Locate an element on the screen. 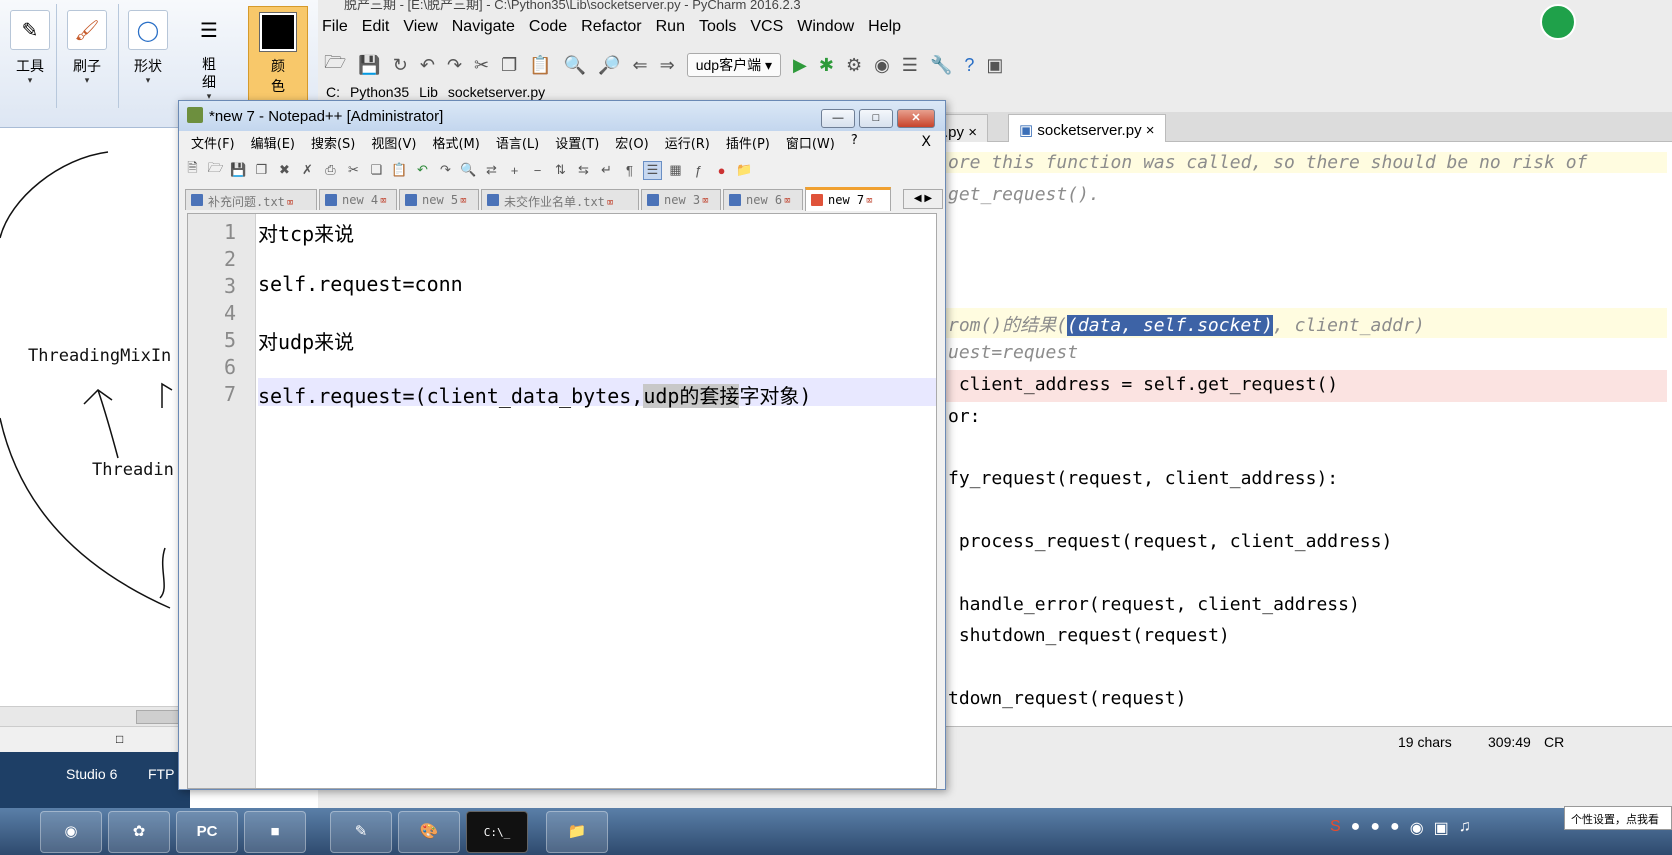 The width and height of the screenshot is (1672, 855). pycharm-icon: PC is located at coordinates (207, 832).